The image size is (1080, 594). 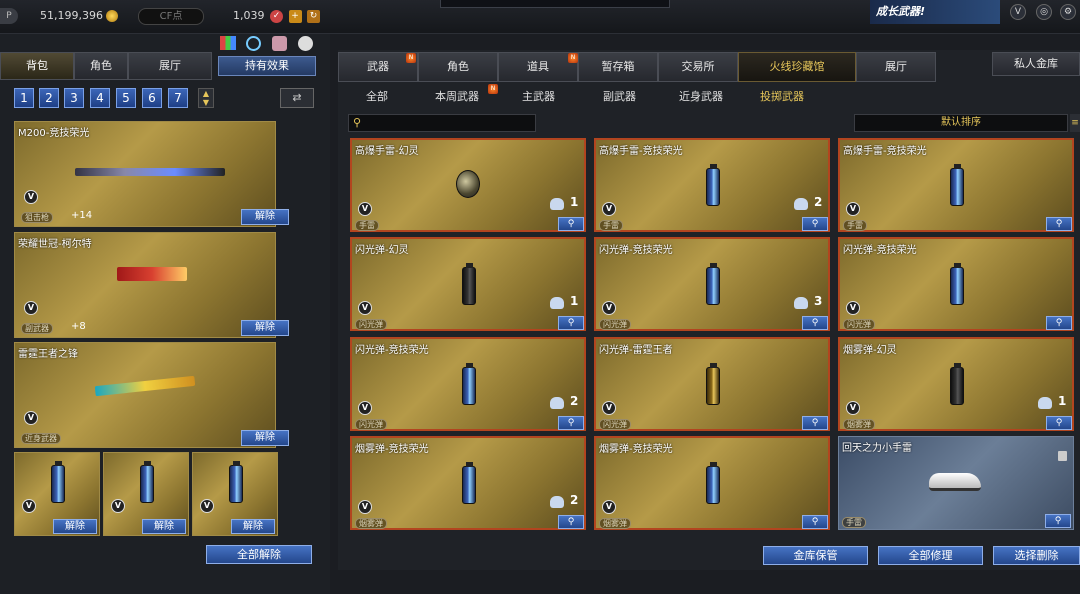 What do you see at coordinates (1062, 456) in the screenshot?
I see `trash-icon` at bounding box center [1062, 456].